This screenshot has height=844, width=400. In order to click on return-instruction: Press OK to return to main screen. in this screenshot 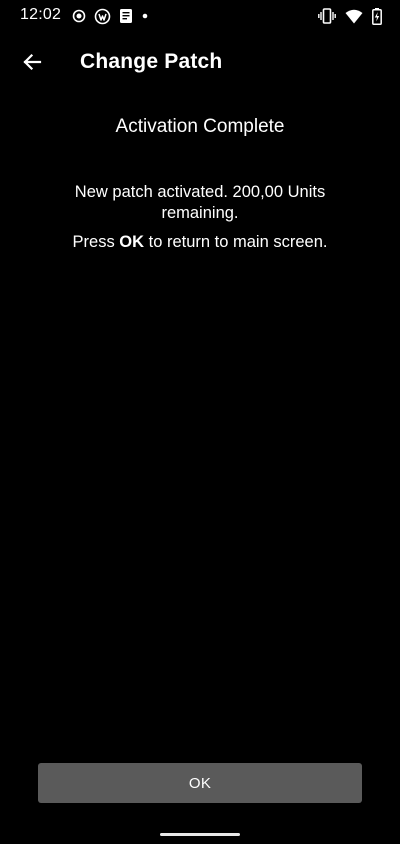, I will do `click(200, 242)`.